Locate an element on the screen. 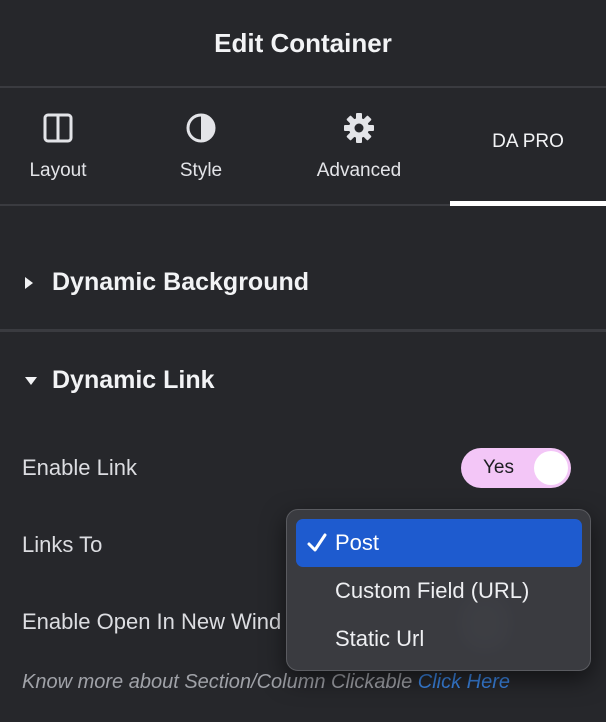 The width and height of the screenshot is (606, 722). caret-down-icon is located at coordinates (33, 381).